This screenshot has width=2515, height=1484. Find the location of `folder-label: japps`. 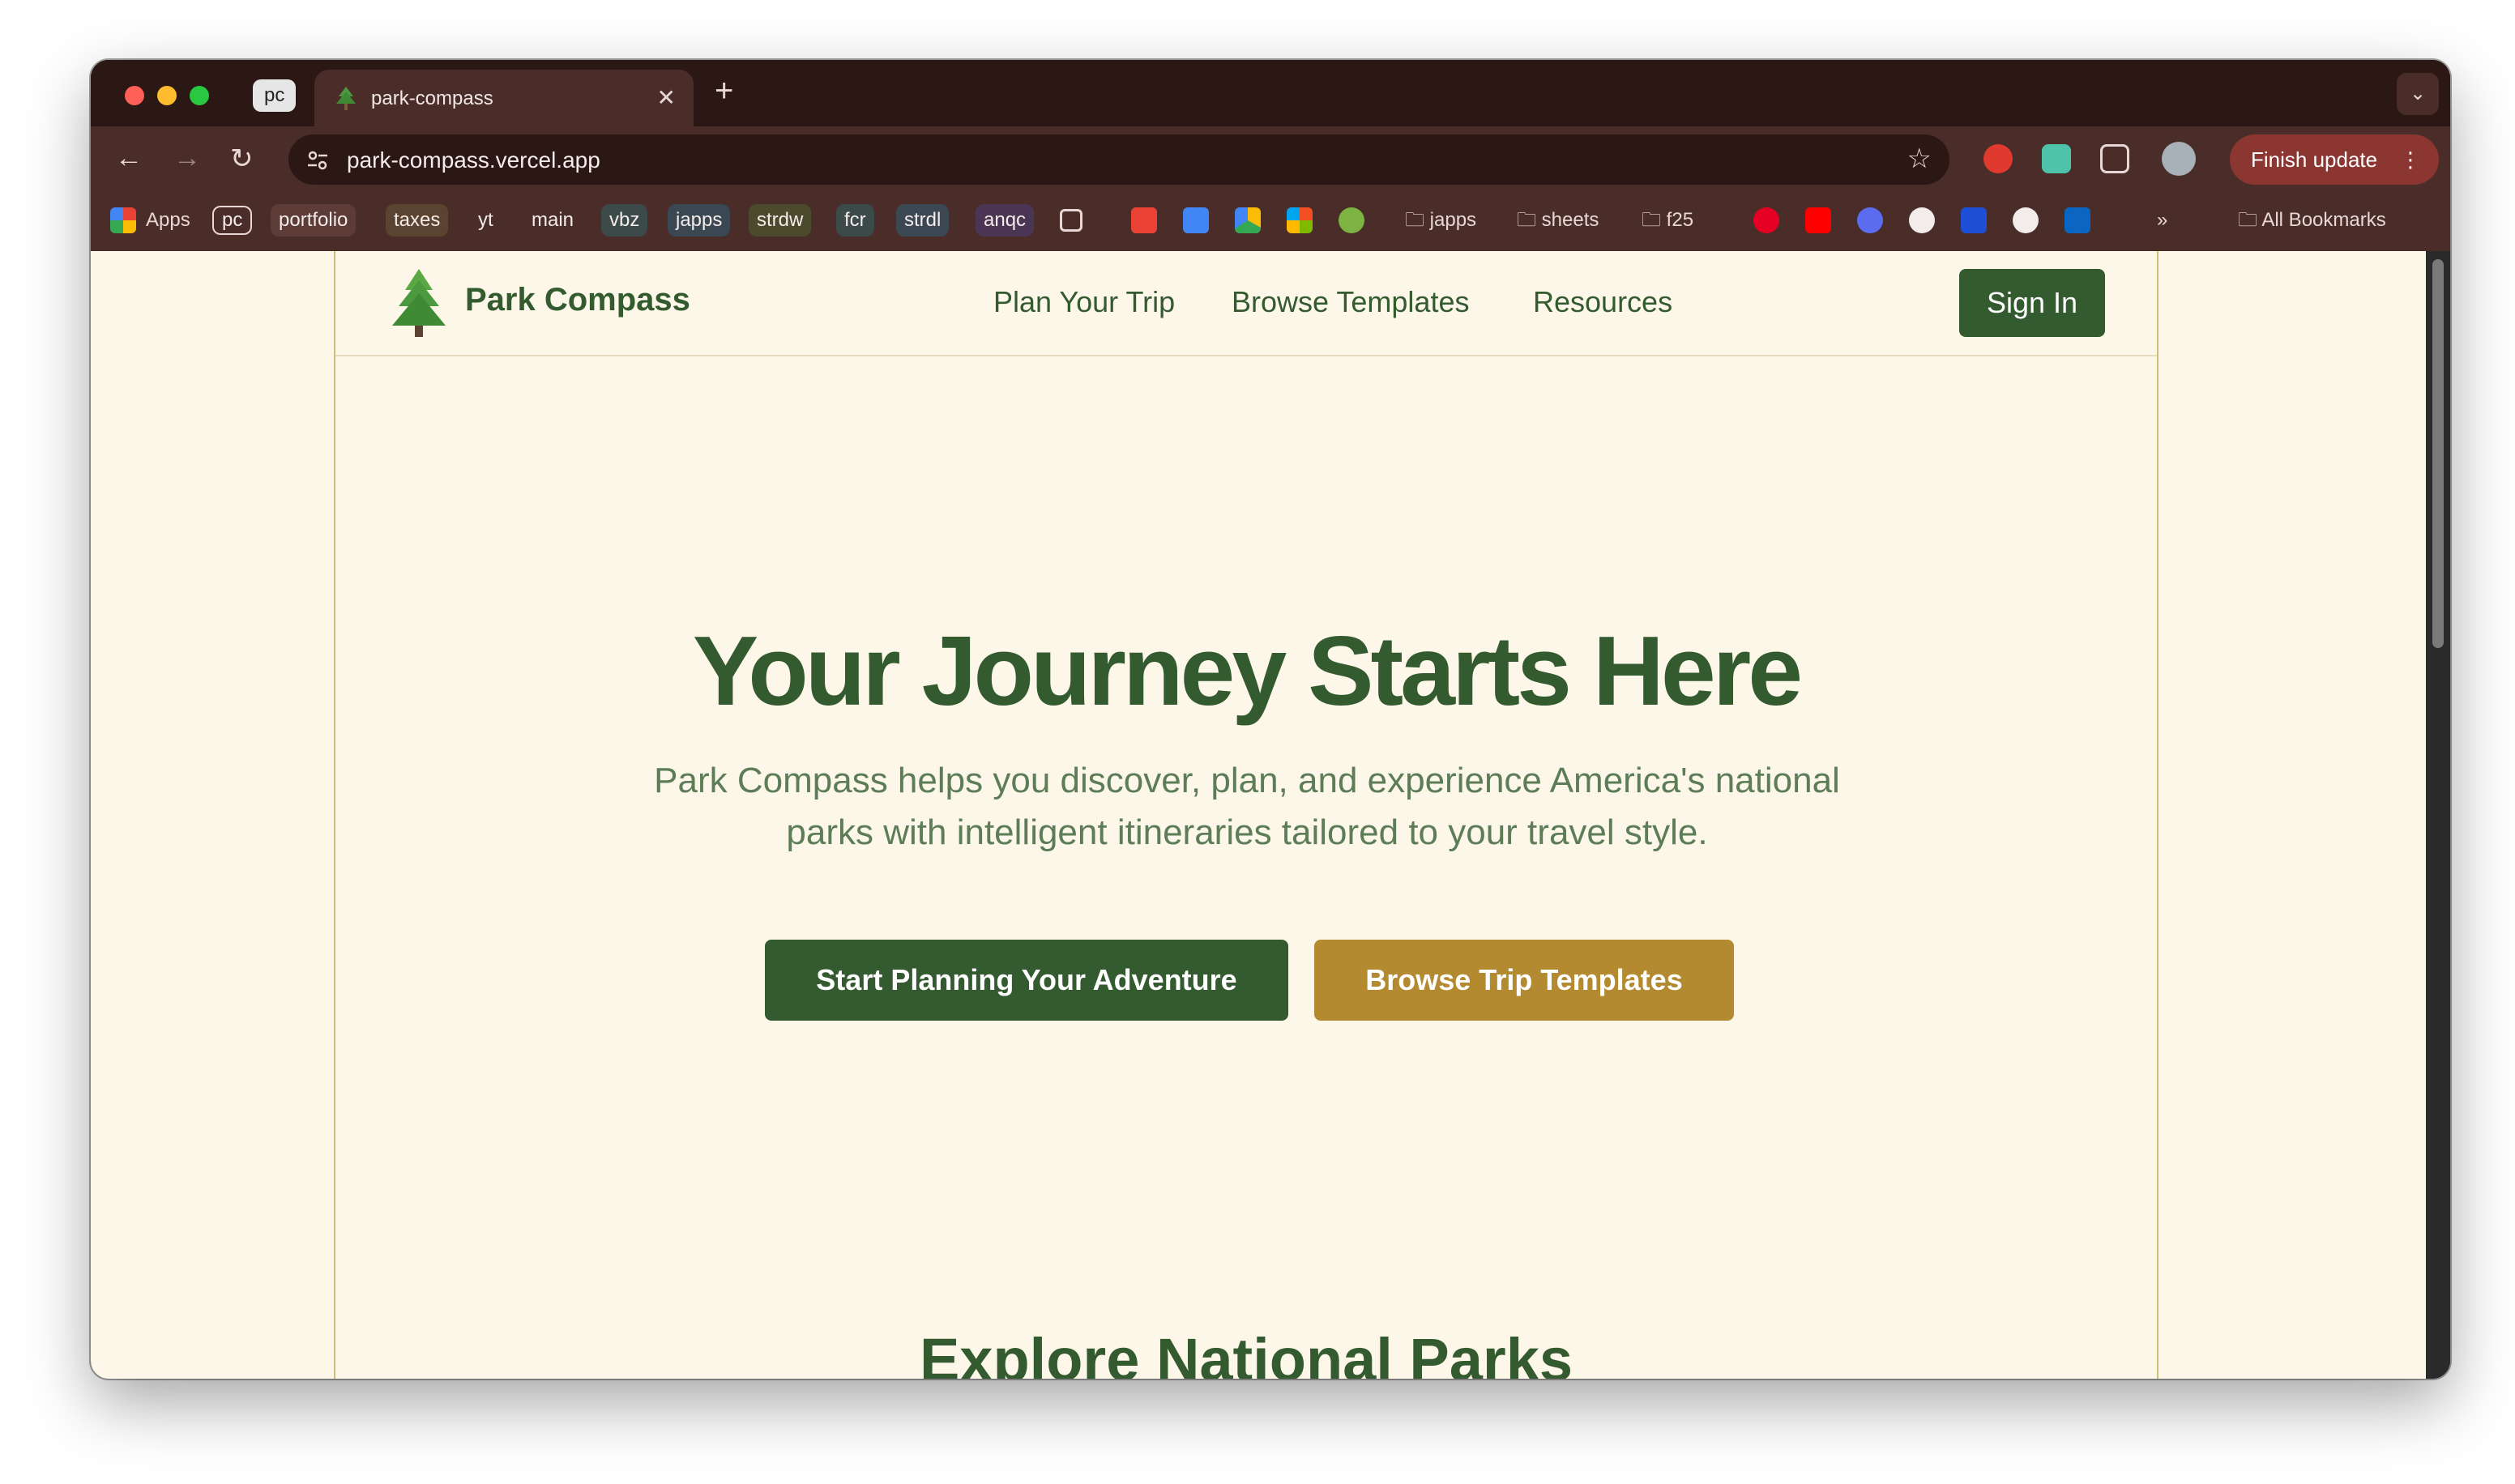

folder-label: japps is located at coordinates (1453, 220).